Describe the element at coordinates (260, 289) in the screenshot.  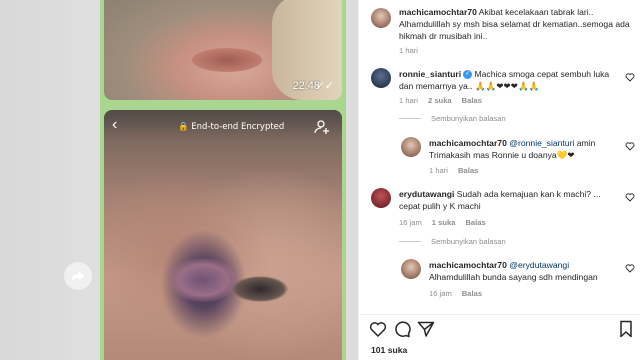
I see `eye-region` at that location.